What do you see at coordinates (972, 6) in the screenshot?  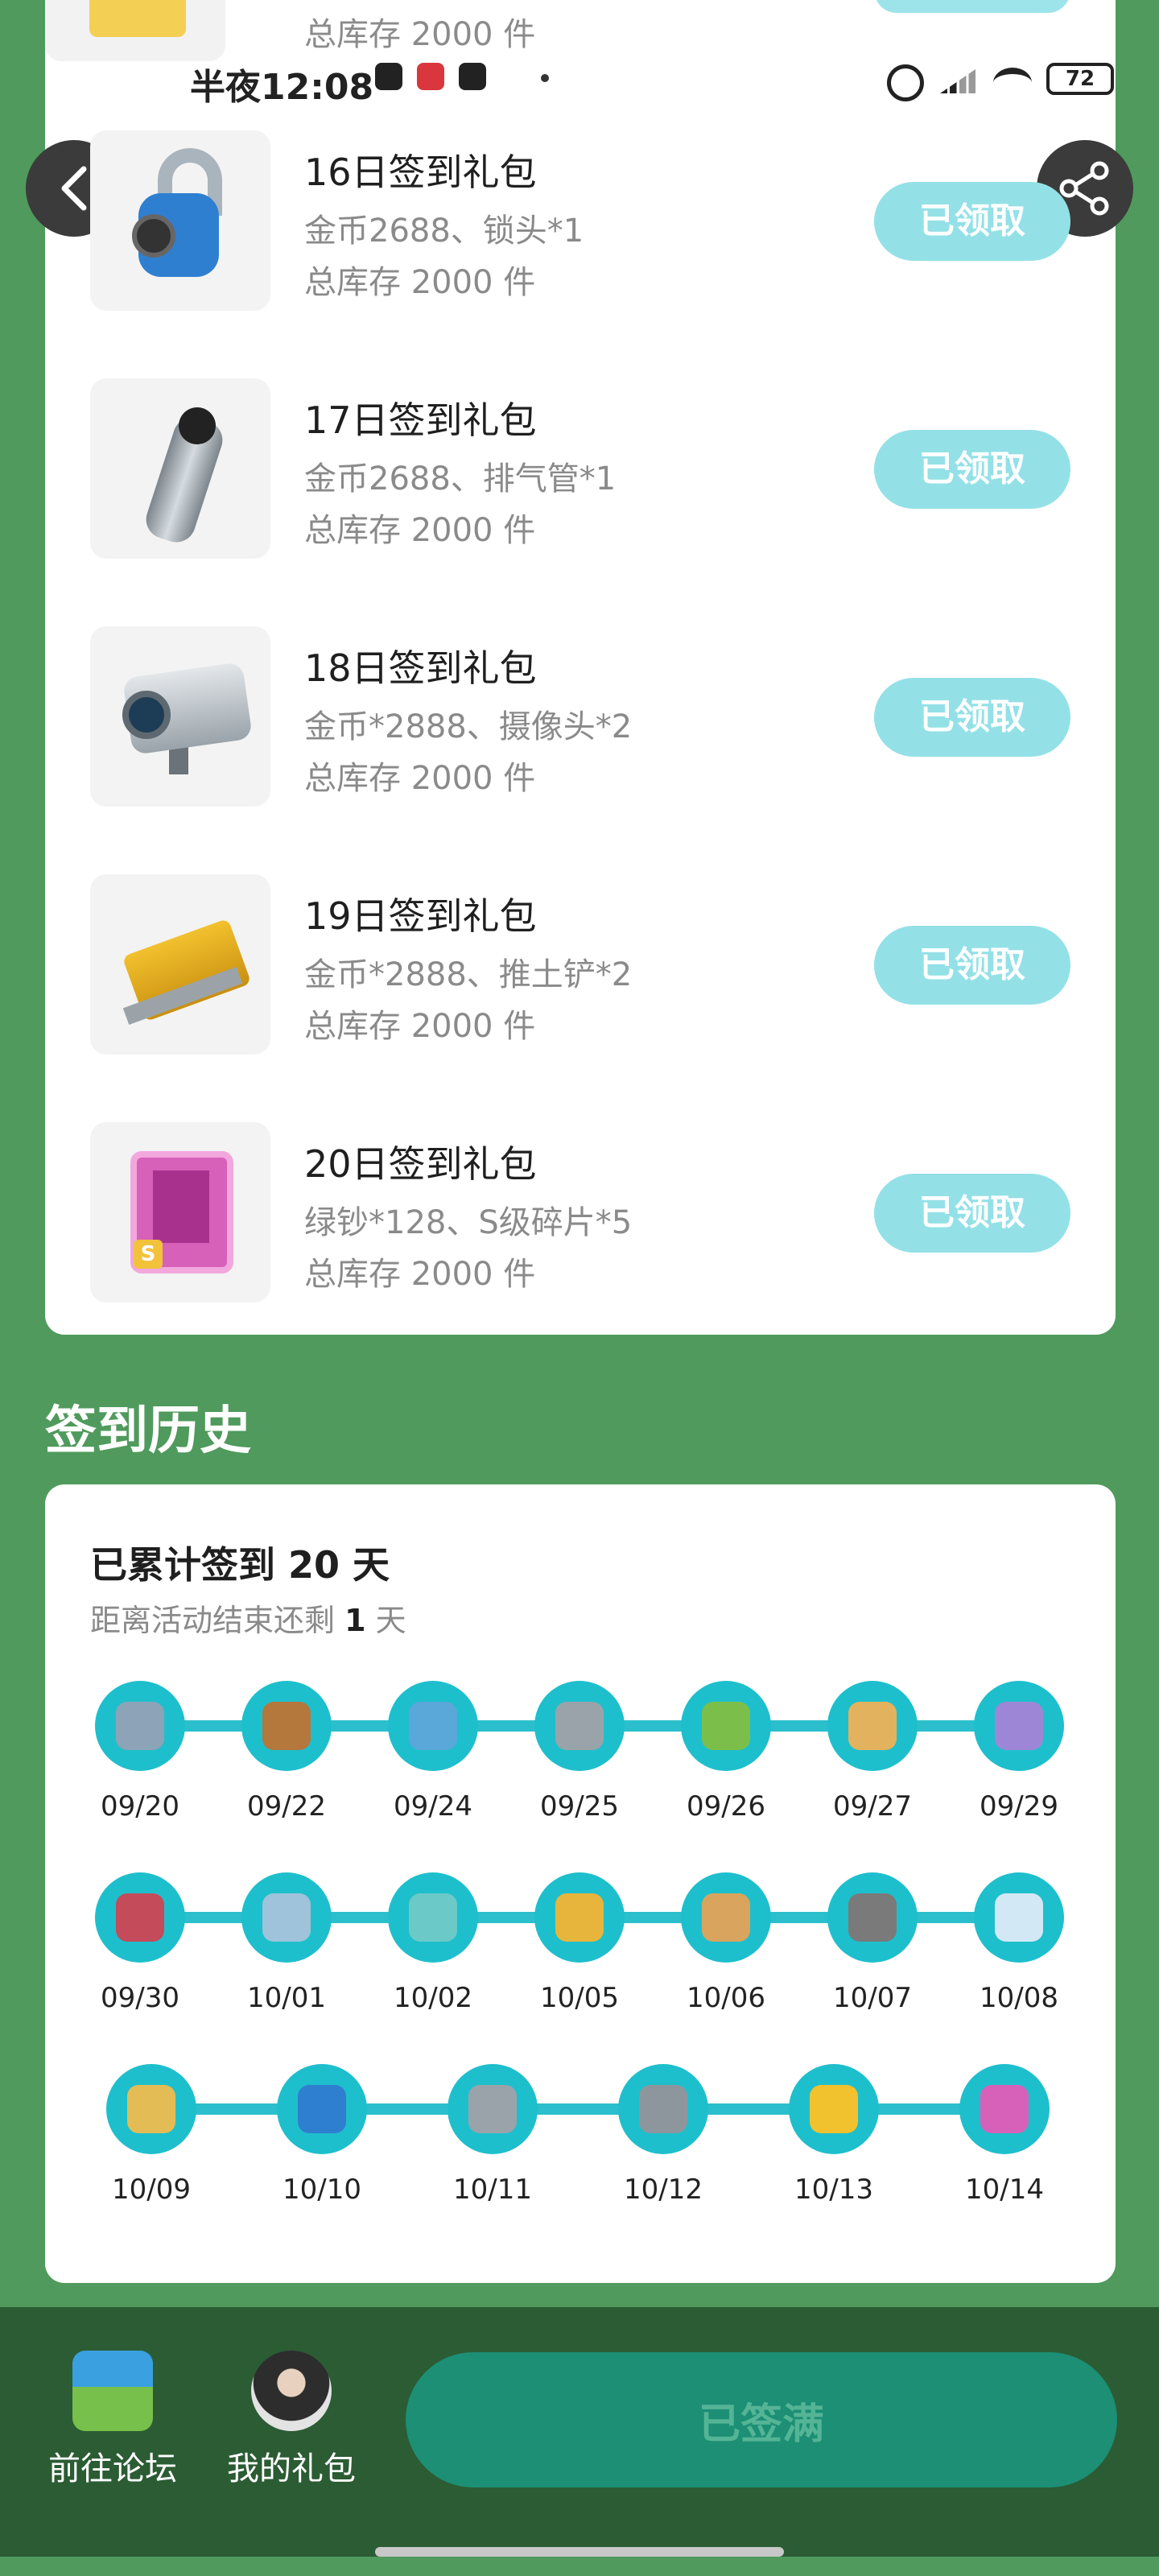 I see `previous-gift-claimed-button` at bounding box center [972, 6].